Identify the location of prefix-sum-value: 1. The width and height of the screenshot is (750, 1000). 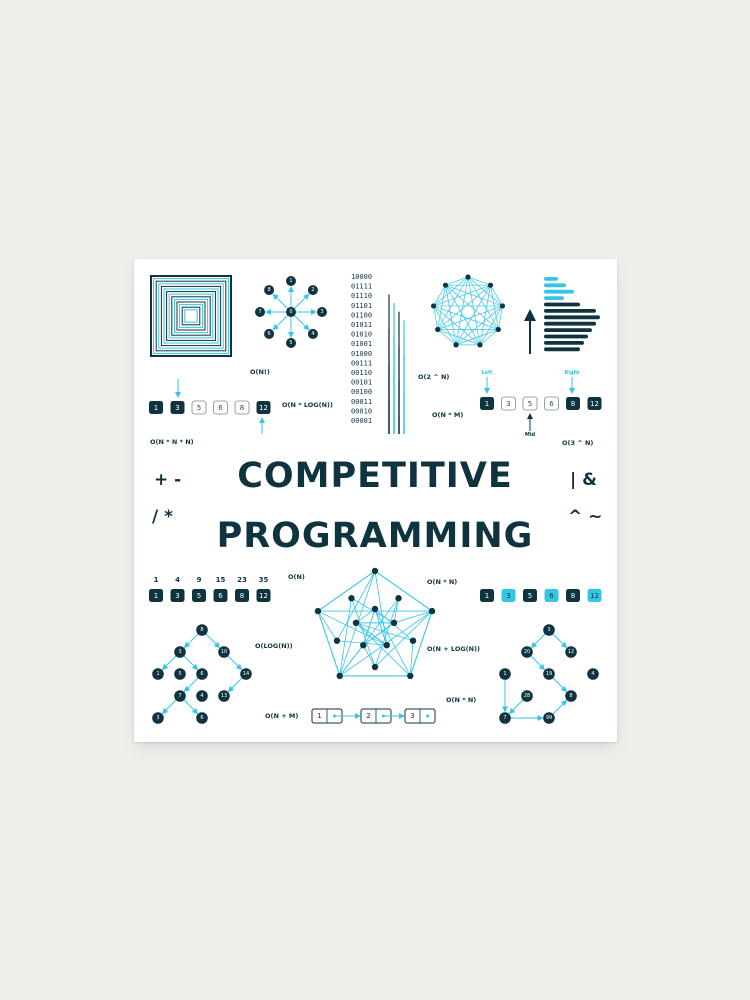
(156, 580).